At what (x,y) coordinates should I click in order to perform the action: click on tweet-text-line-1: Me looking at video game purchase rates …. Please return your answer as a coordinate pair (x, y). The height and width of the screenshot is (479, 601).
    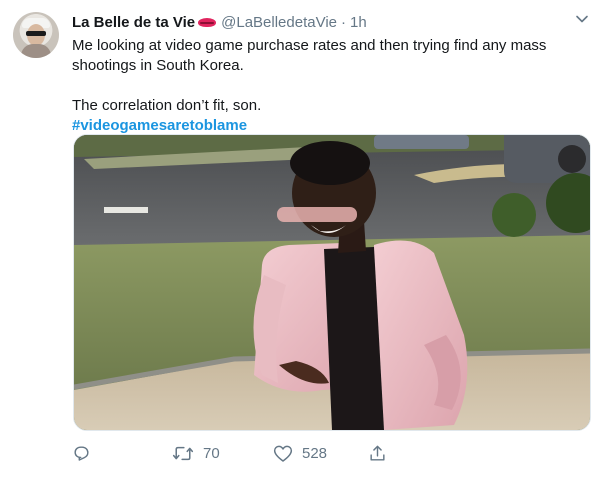
    Looking at the image, I should click on (309, 55).